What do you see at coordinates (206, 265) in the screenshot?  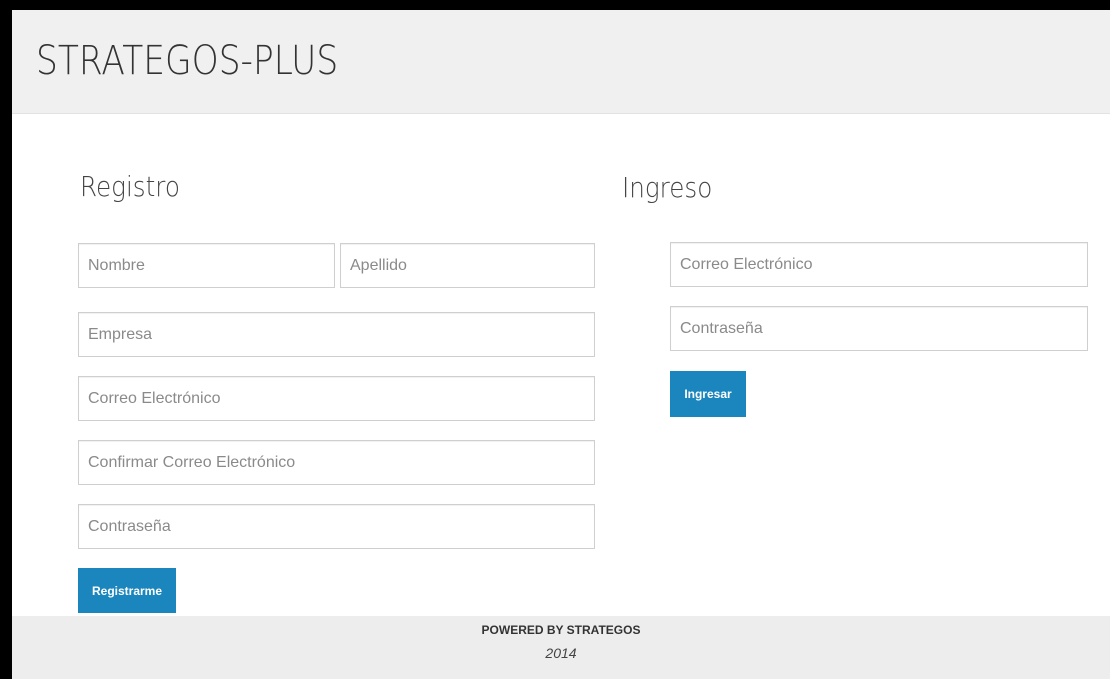 I see `nombre-input` at bounding box center [206, 265].